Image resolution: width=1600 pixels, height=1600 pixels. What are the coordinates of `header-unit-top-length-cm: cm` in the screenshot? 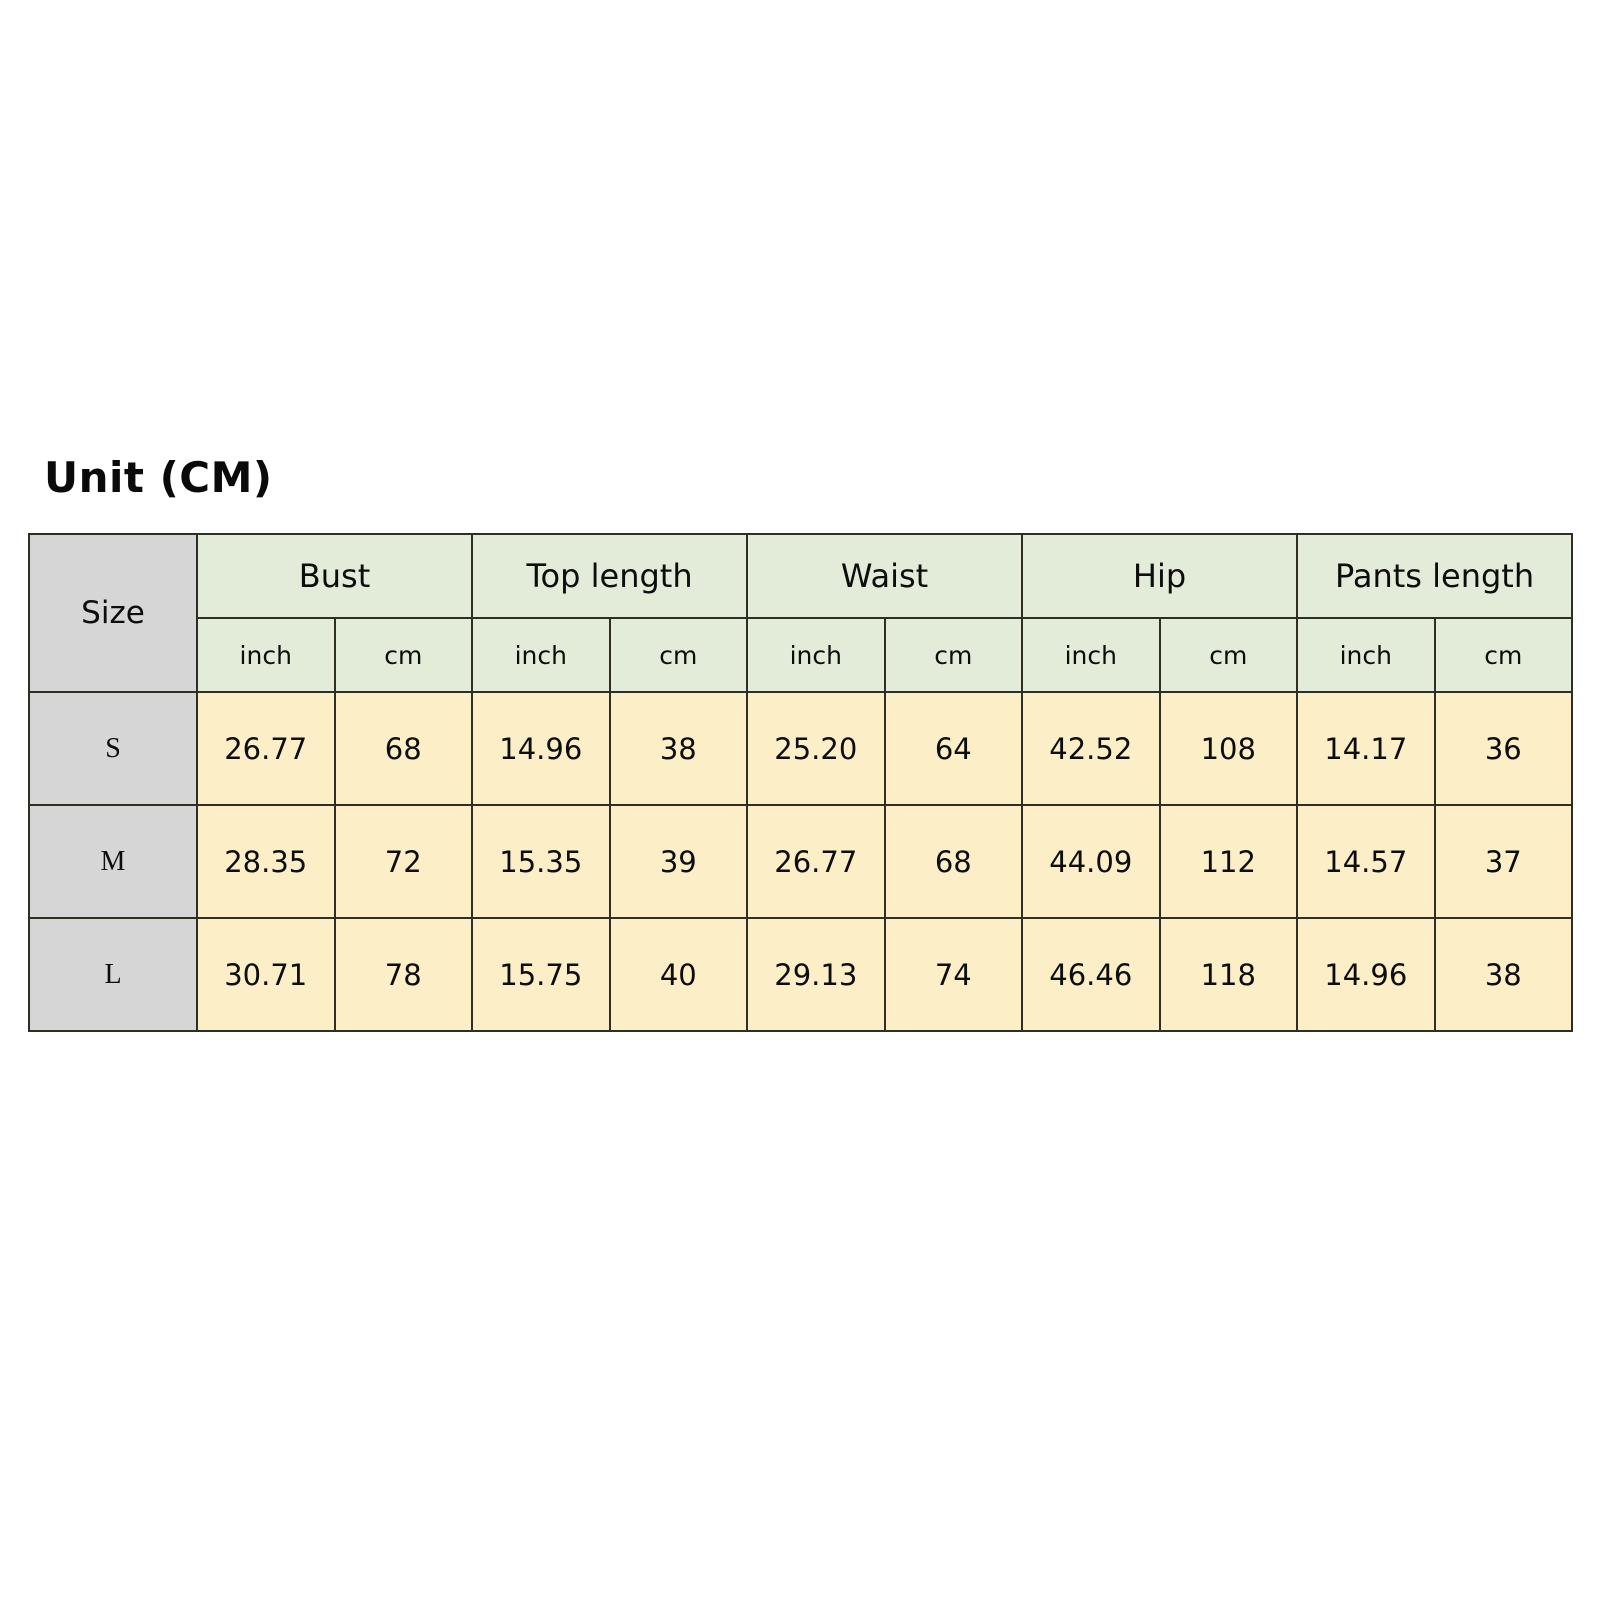 It's located at (678, 655).